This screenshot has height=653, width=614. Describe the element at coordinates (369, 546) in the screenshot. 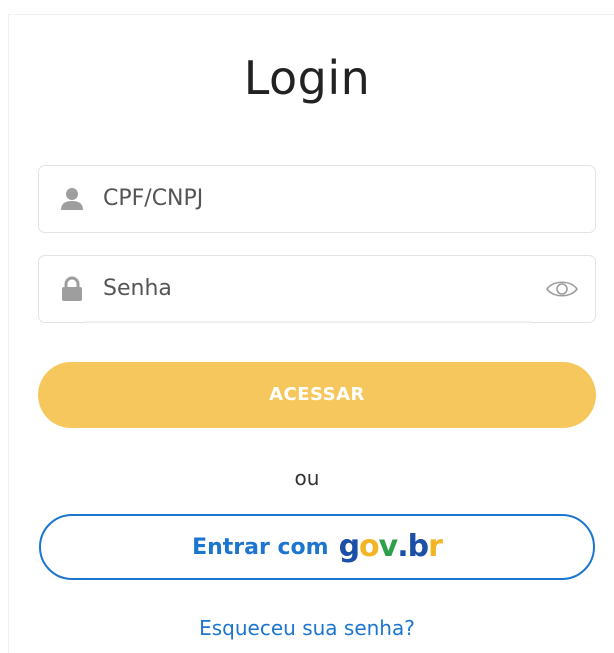

I see `gov-logo-letter: o` at that location.